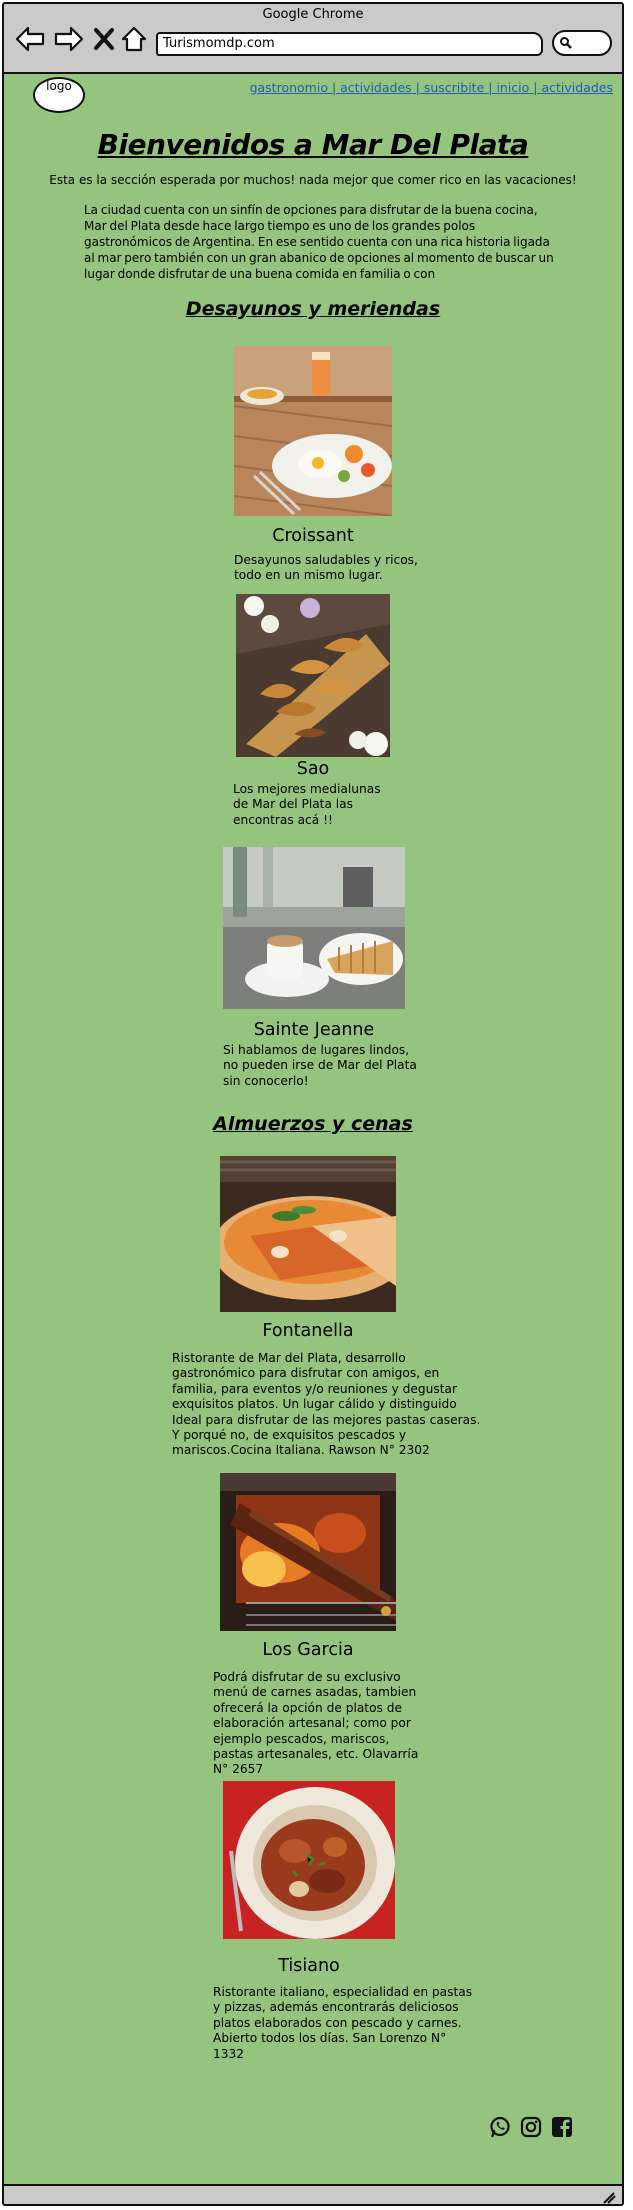 This screenshot has width=633, height=2210. I want to click on breakfast-table-photo, so click(313, 431).